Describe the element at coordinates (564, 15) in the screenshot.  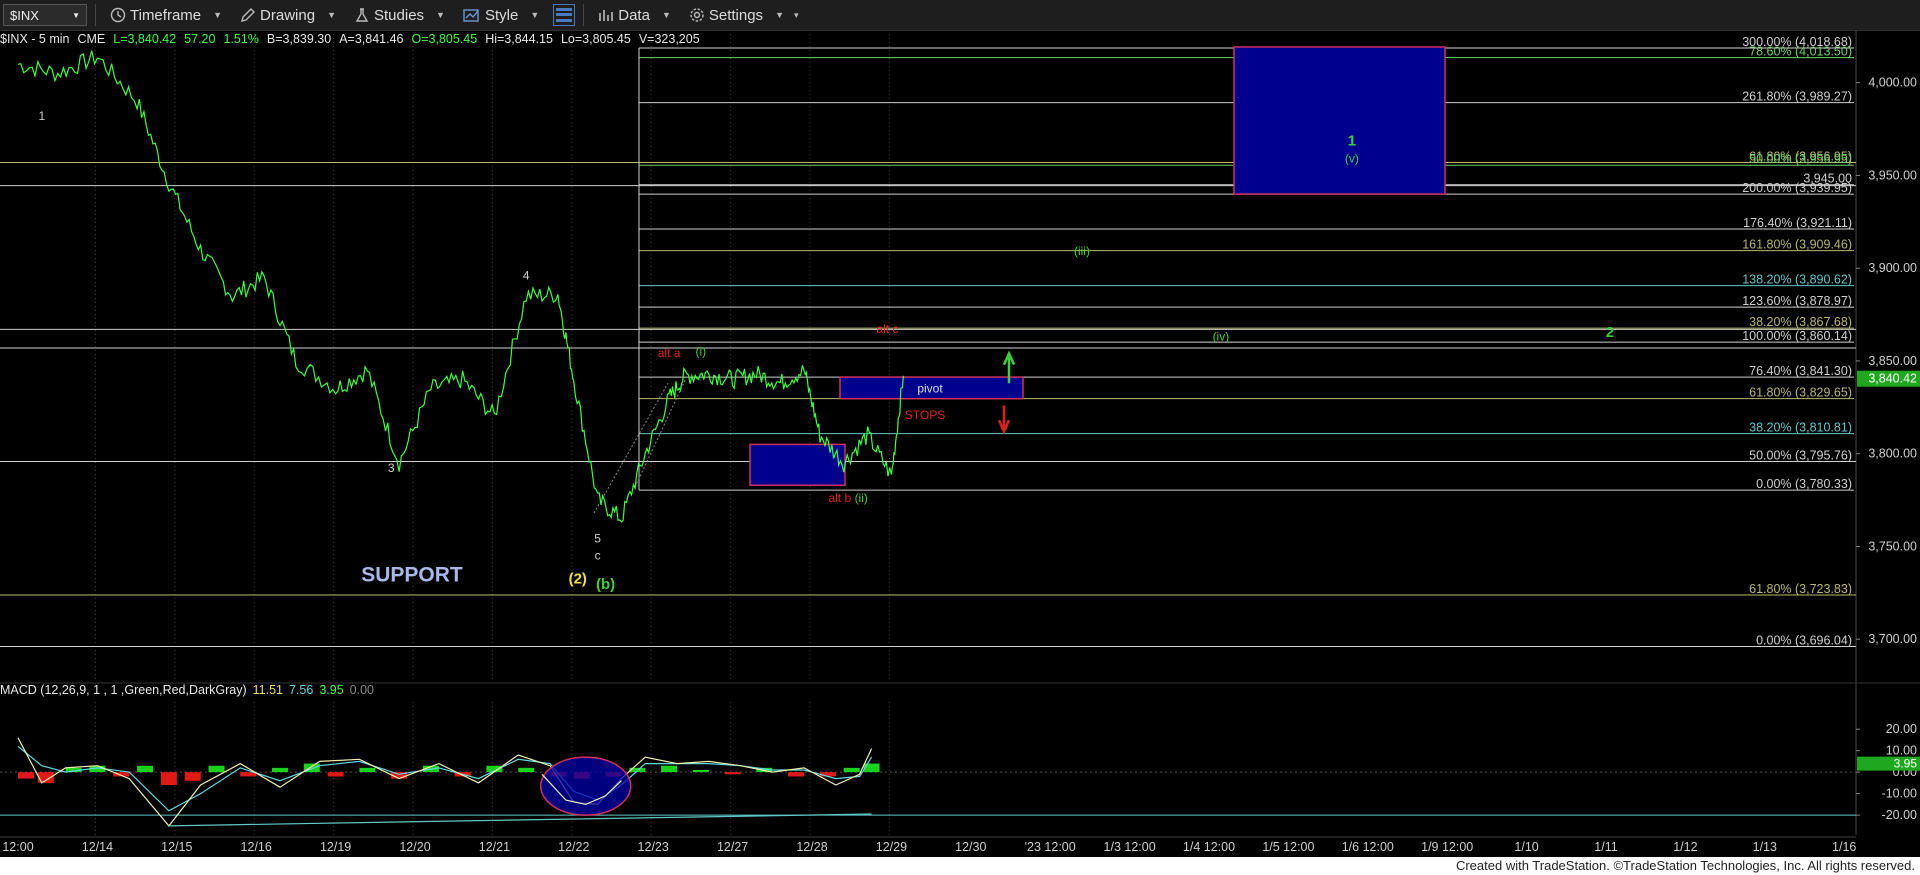
I see `layout-icon` at that location.